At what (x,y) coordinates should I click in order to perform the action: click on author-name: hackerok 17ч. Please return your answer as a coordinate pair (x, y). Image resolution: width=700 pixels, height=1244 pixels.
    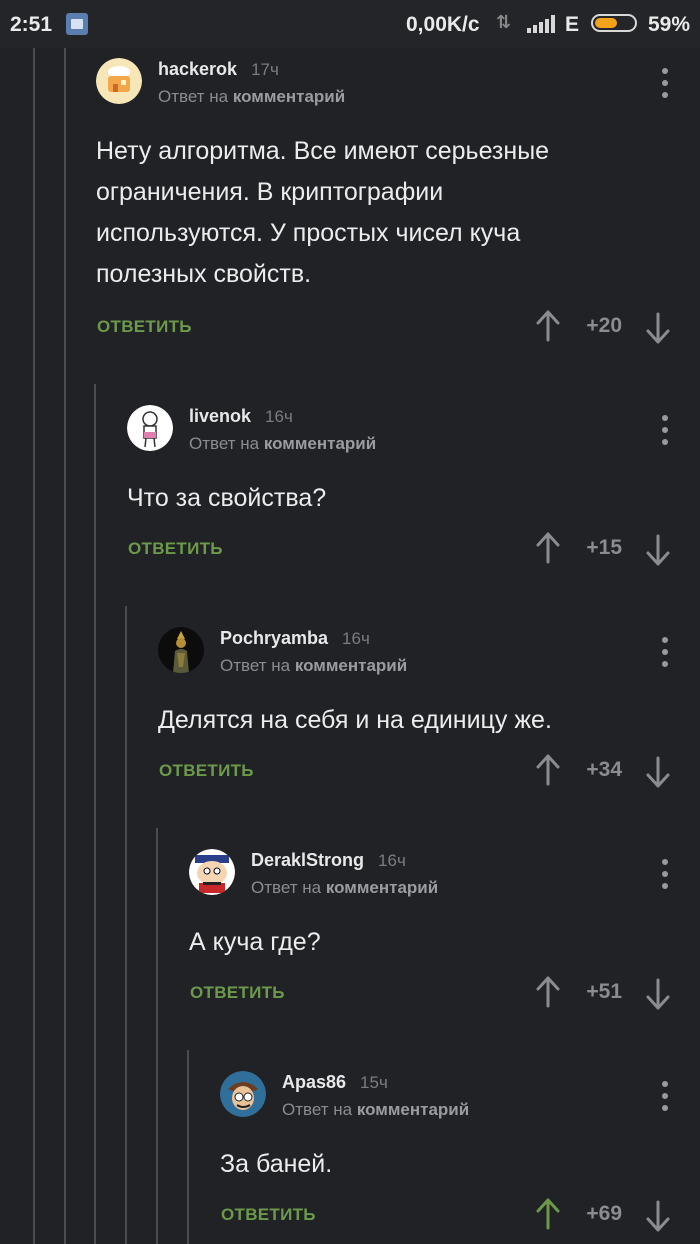
    Looking at the image, I should click on (218, 69).